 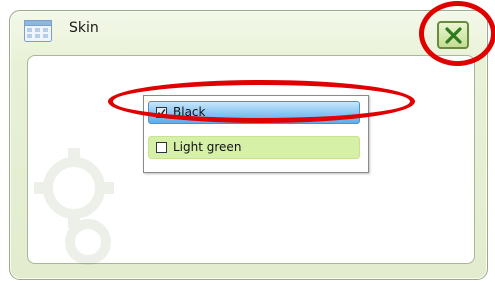 What do you see at coordinates (74, 206) in the screenshot?
I see `gear-watermark-icon` at bounding box center [74, 206].